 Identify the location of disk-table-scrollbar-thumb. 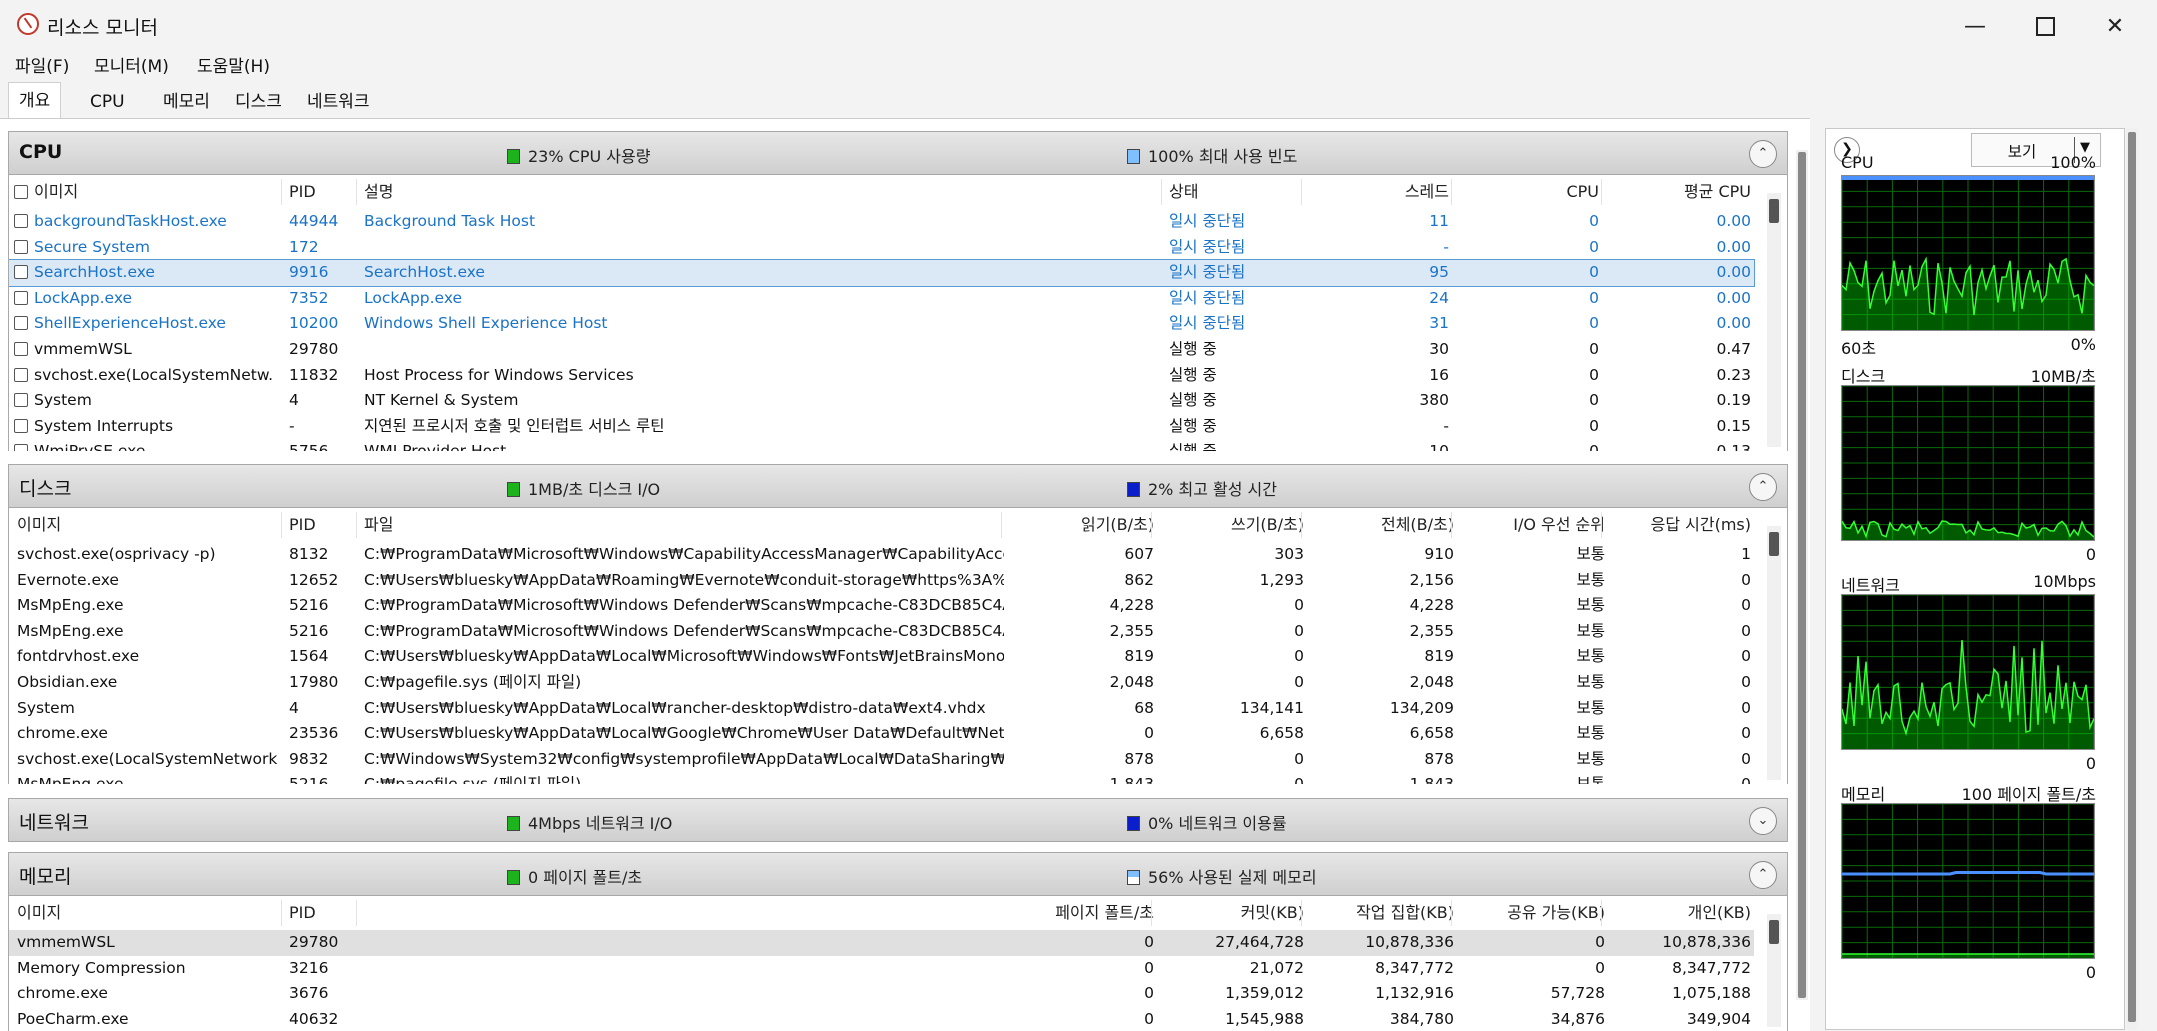
(1774, 544).